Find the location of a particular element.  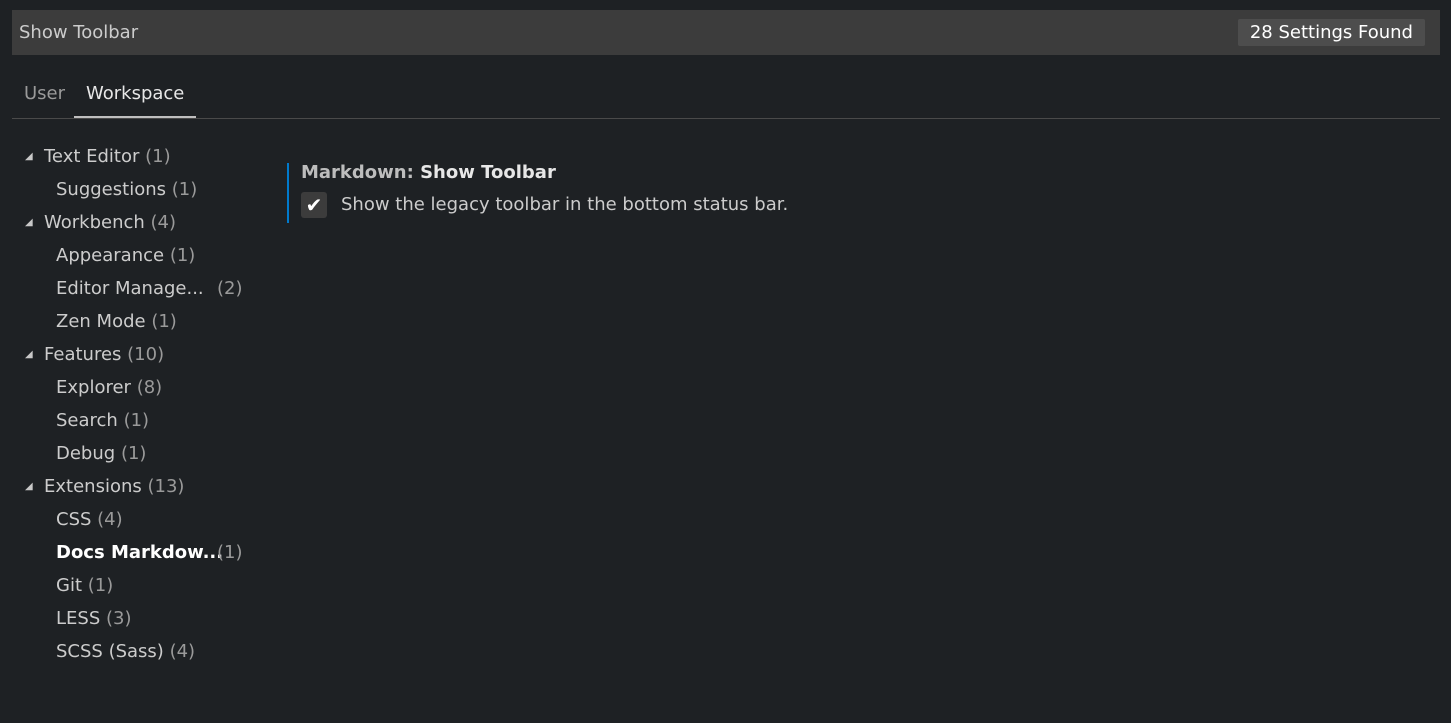

toc-item-scss: SCSS (Sass) (4) is located at coordinates (130, 651).